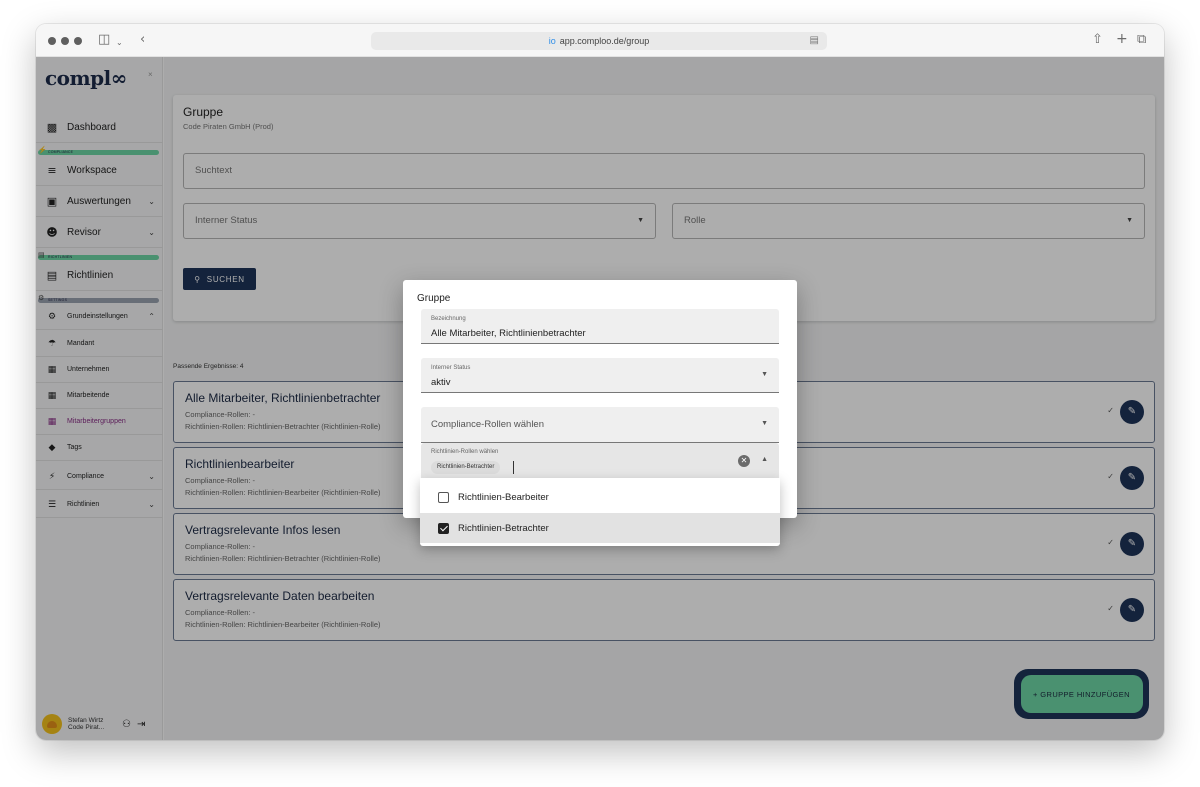 Image resolution: width=1200 pixels, height=787 pixels. What do you see at coordinates (119, 43) in the screenshot?
I see `chevron-down-icon: ⌄` at bounding box center [119, 43].